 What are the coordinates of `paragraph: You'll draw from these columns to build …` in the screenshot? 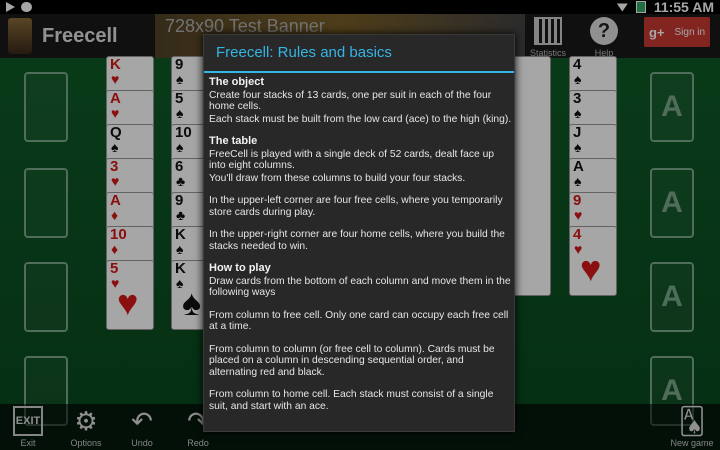 It's located at (337, 178).